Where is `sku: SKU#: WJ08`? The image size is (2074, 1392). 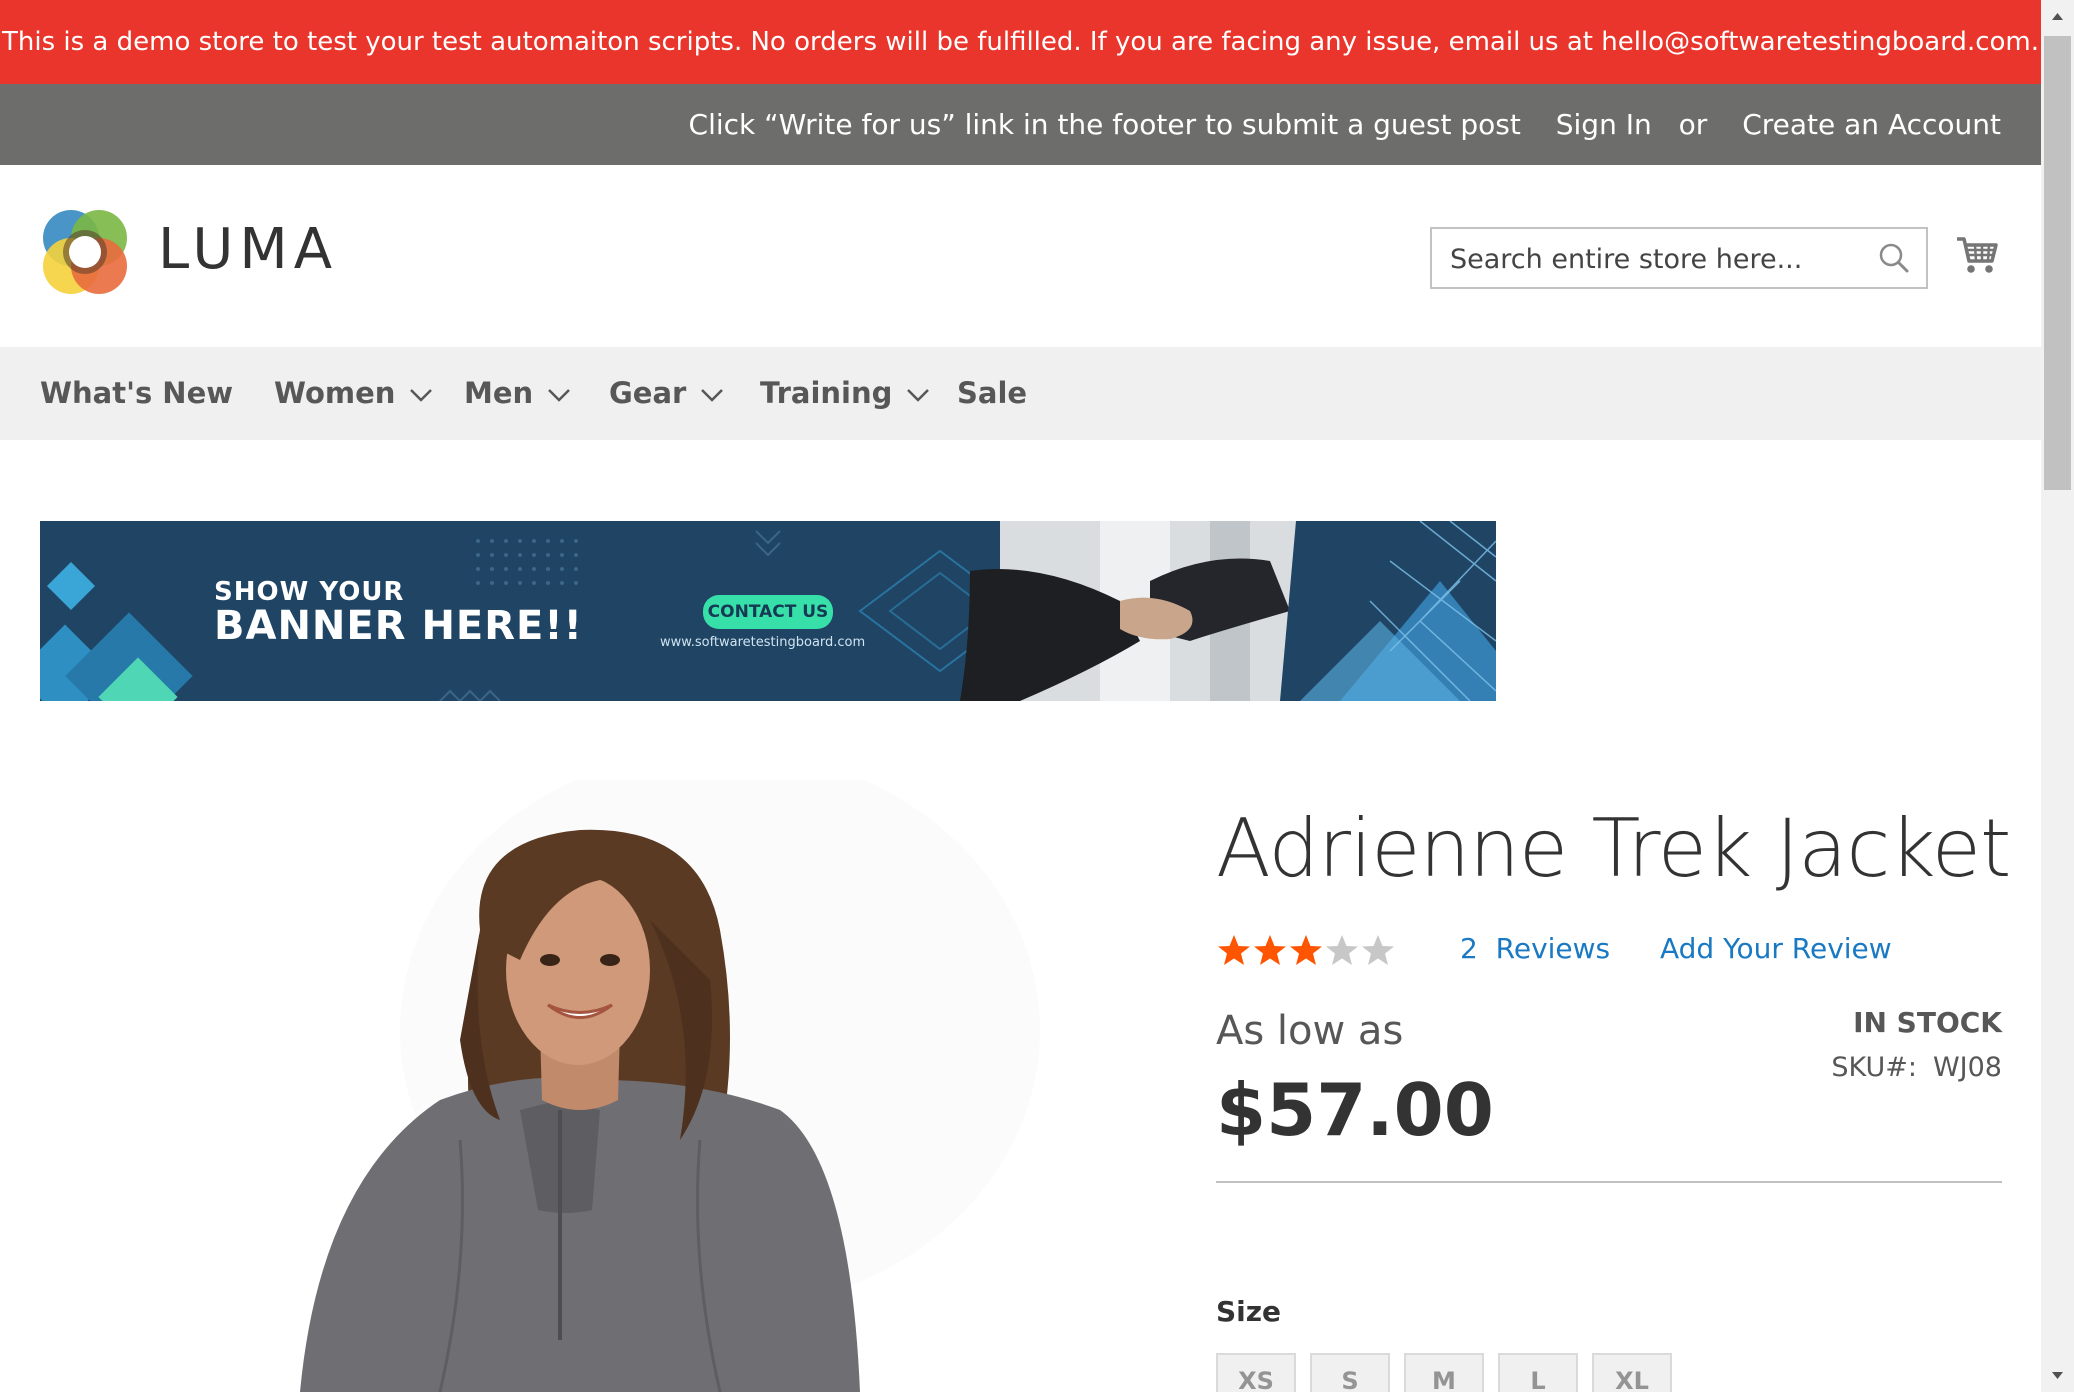 sku: SKU#: WJ08 is located at coordinates (1916, 1067).